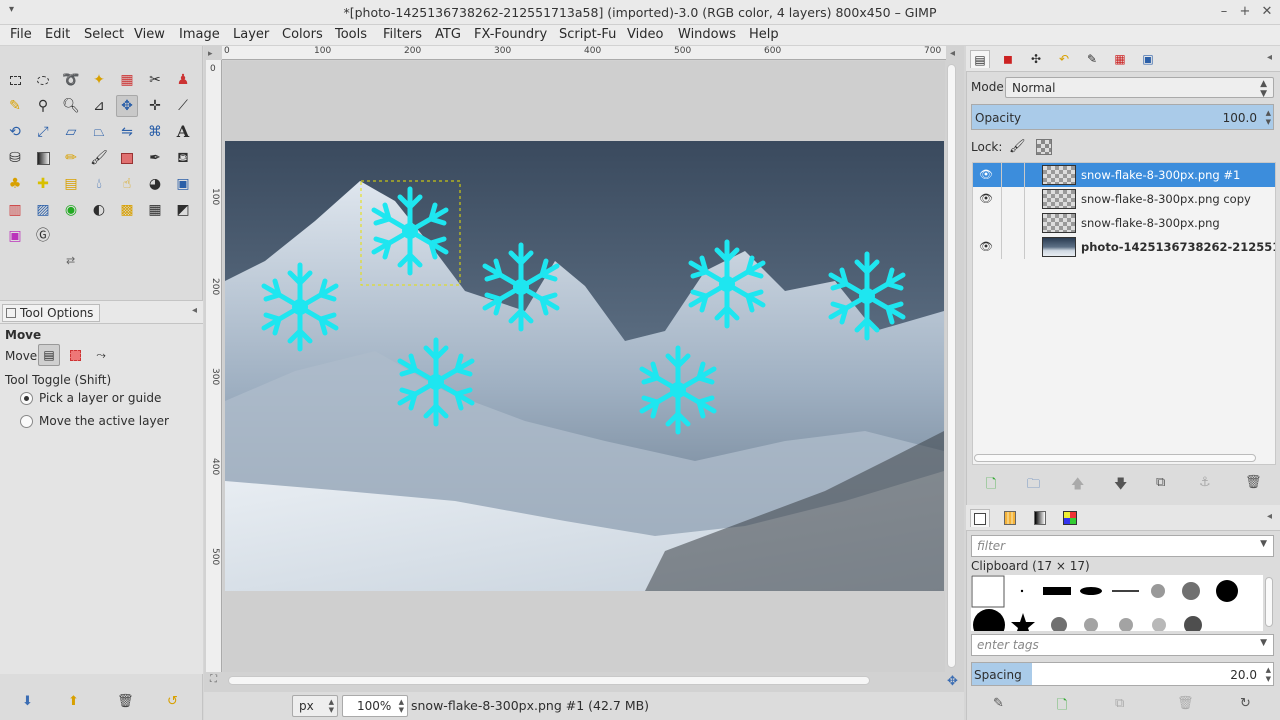 The image size is (1280, 720). Describe the element at coordinates (71, 132) in the screenshot. I see `shear-icon: ▱` at that location.